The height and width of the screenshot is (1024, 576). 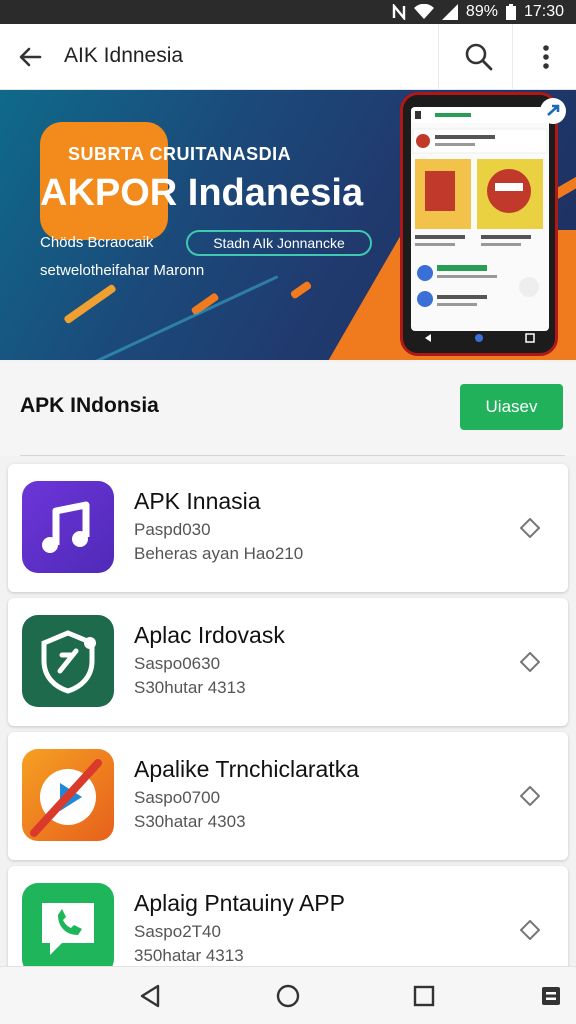 What do you see at coordinates (399, 12) in the screenshot?
I see `nfc-icon` at bounding box center [399, 12].